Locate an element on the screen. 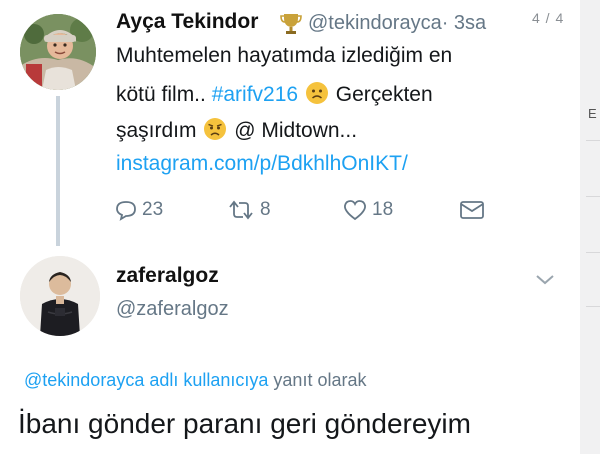 The width and height of the screenshot is (600, 454). reply-text: İbanı gönder paranı geri göndereyim is located at coordinates (244, 423).